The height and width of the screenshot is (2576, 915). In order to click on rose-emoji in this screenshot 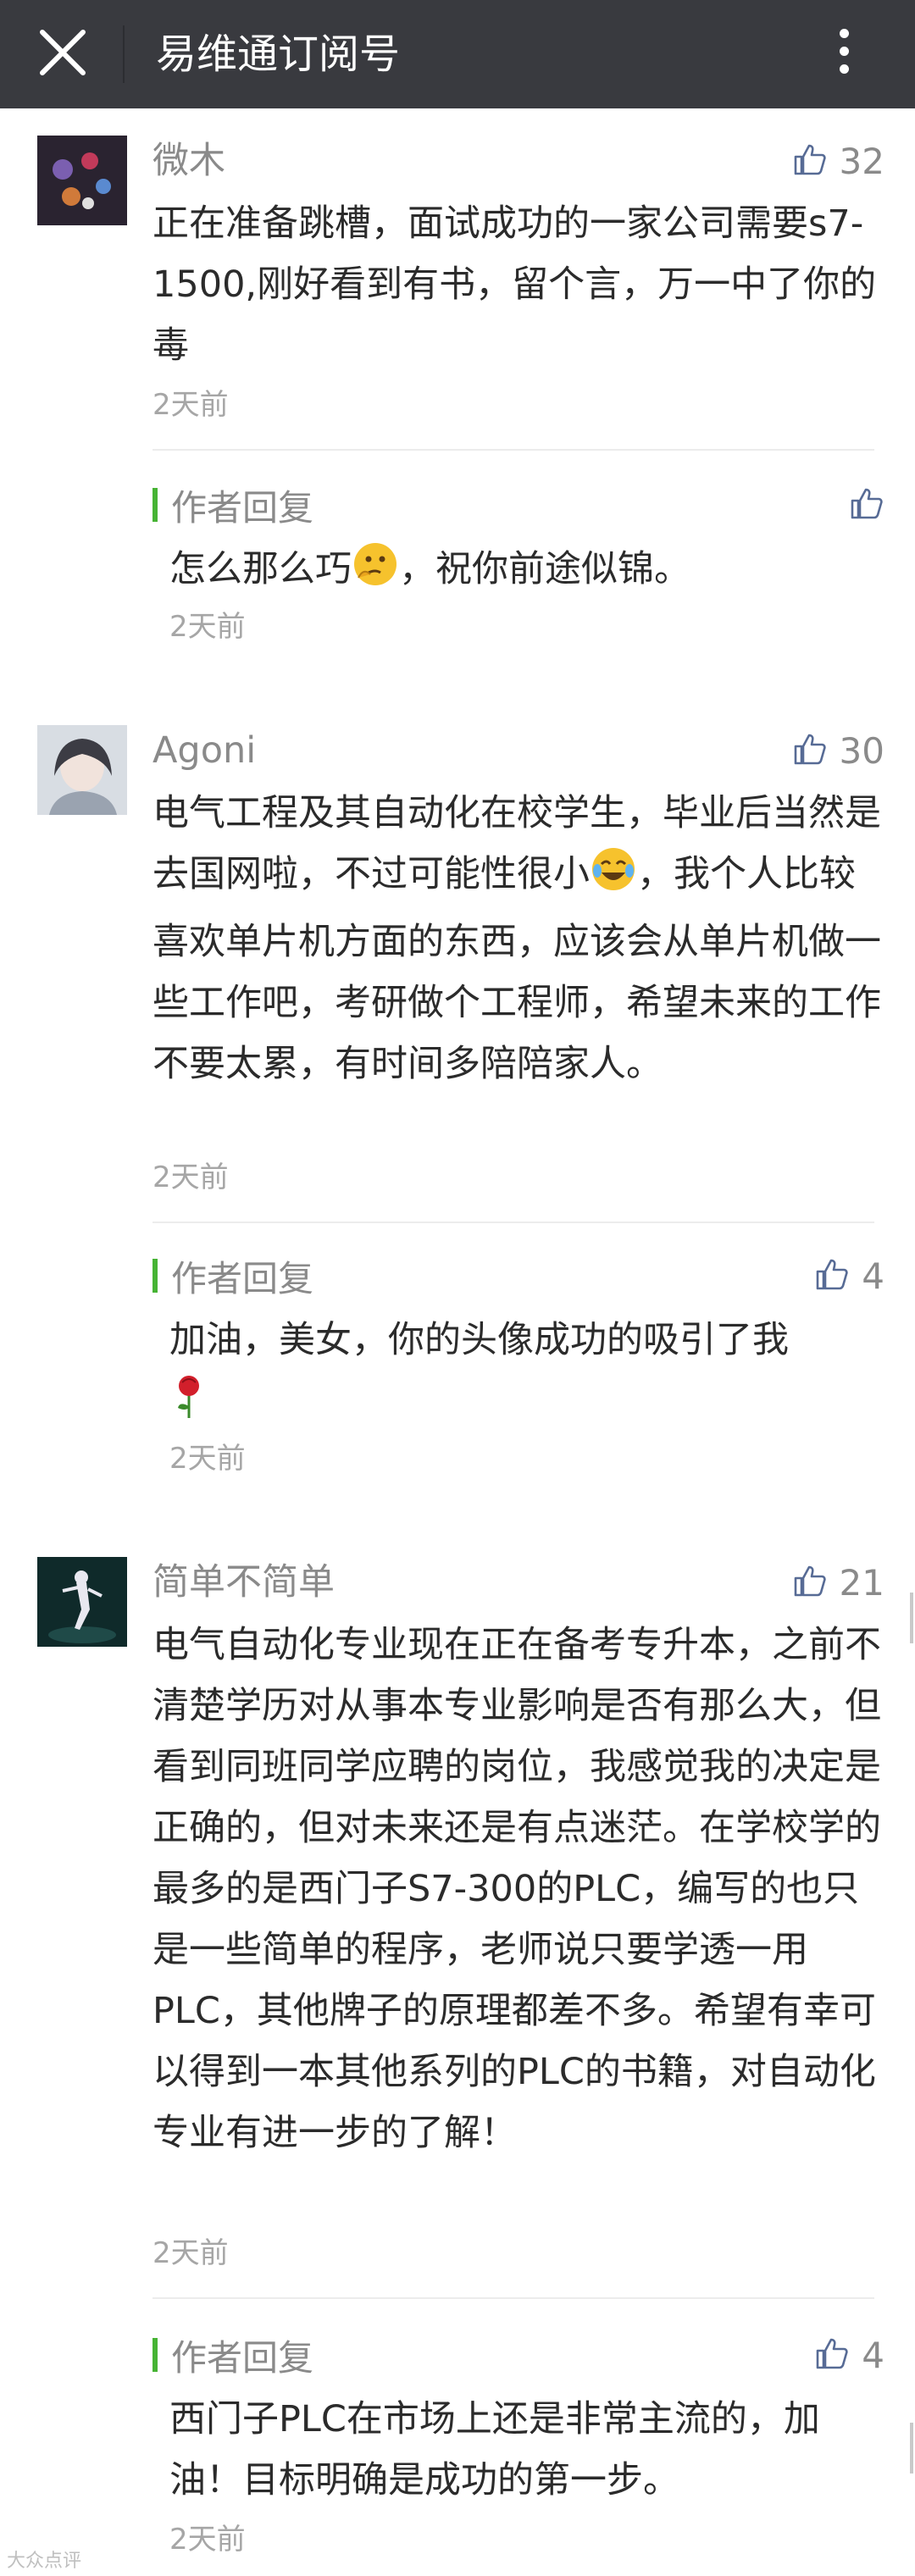, I will do `click(188, 1405)`.